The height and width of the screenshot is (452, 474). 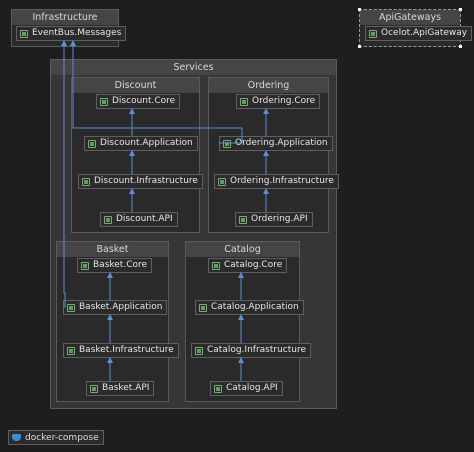 I want to click on node-label: Ocelot.ApiGateway, so click(x=424, y=33).